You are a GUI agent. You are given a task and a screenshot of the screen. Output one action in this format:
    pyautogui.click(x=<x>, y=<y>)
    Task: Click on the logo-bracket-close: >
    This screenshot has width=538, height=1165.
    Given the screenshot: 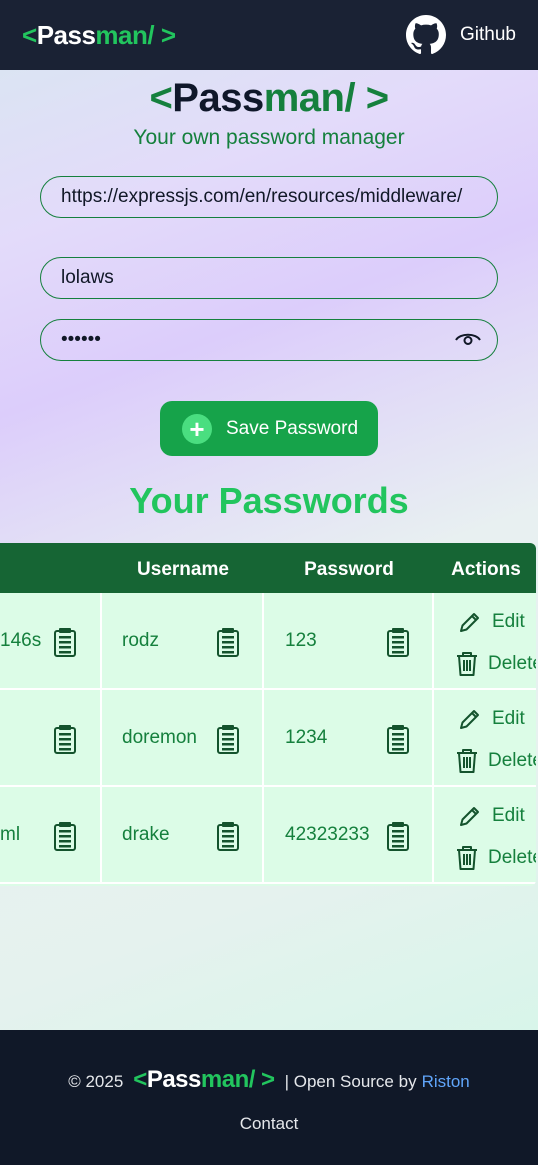 What is the action you would take?
    pyautogui.click(x=165, y=34)
    